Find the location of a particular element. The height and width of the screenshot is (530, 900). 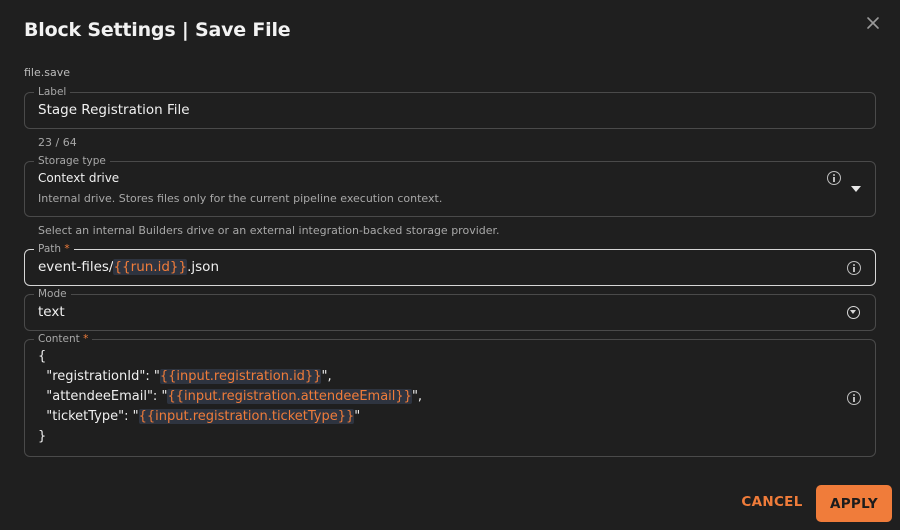

close-icon is located at coordinates (873, 23).